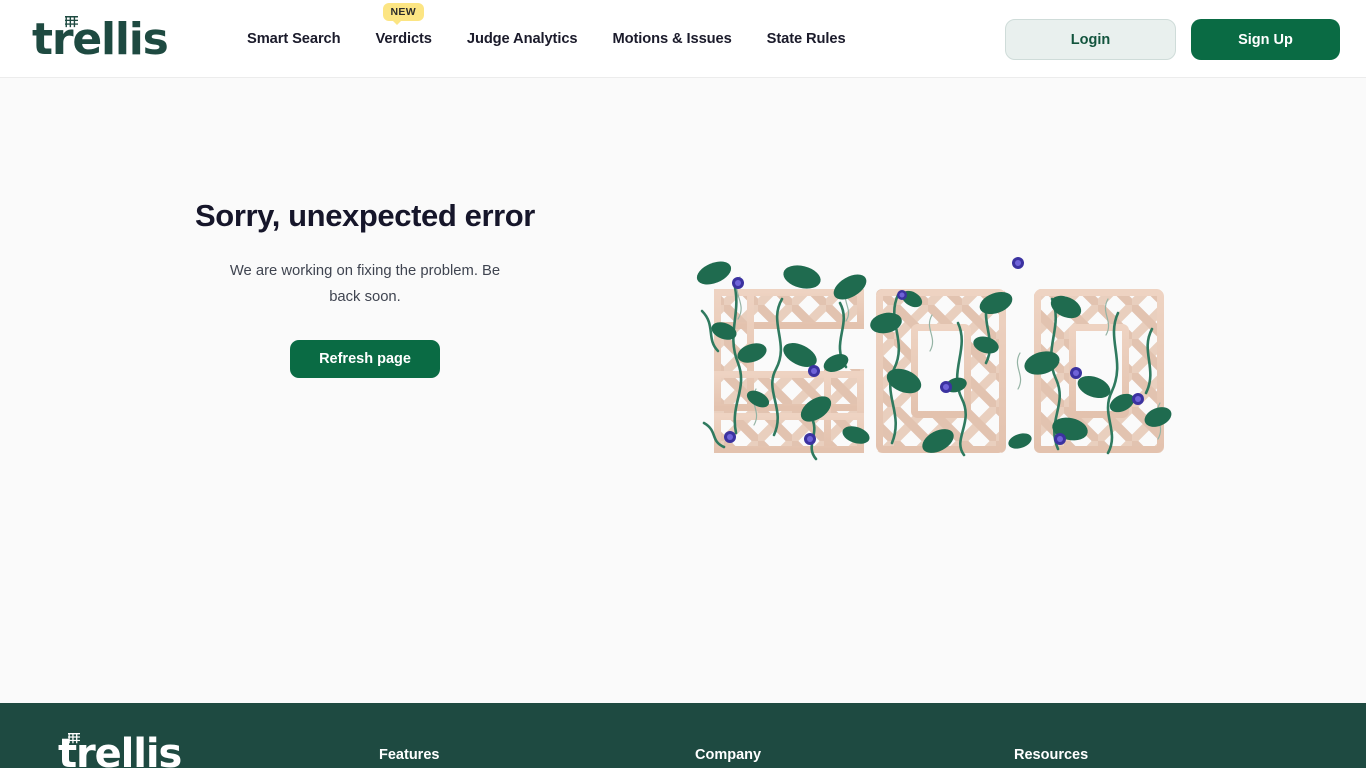 Image resolution: width=1366 pixels, height=768 pixels. What do you see at coordinates (403, 39) in the screenshot?
I see `nav-label: Verdicts` at bounding box center [403, 39].